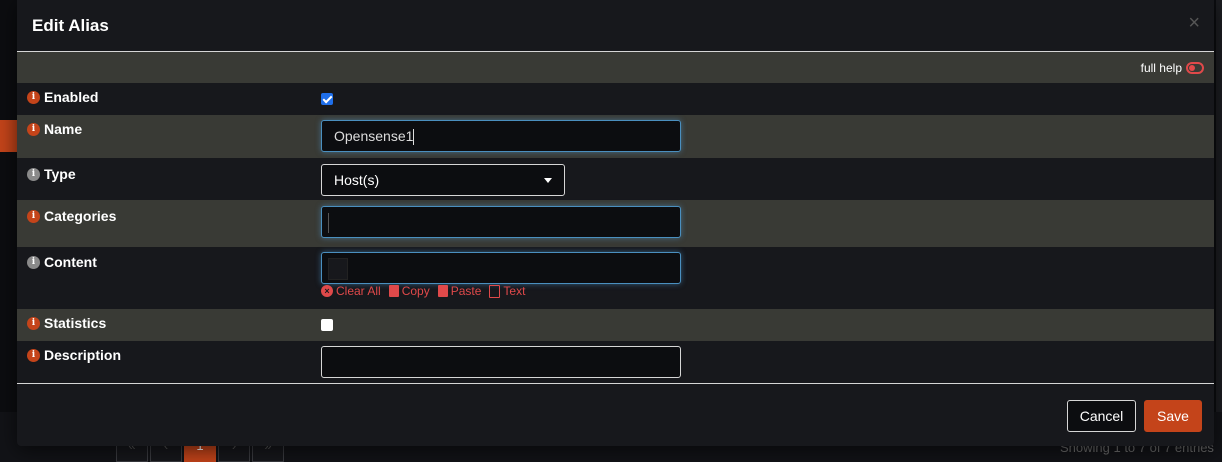  What do you see at coordinates (495, 291) in the screenshot?
I see `file-text-icon` at bounding box center [495, 291].